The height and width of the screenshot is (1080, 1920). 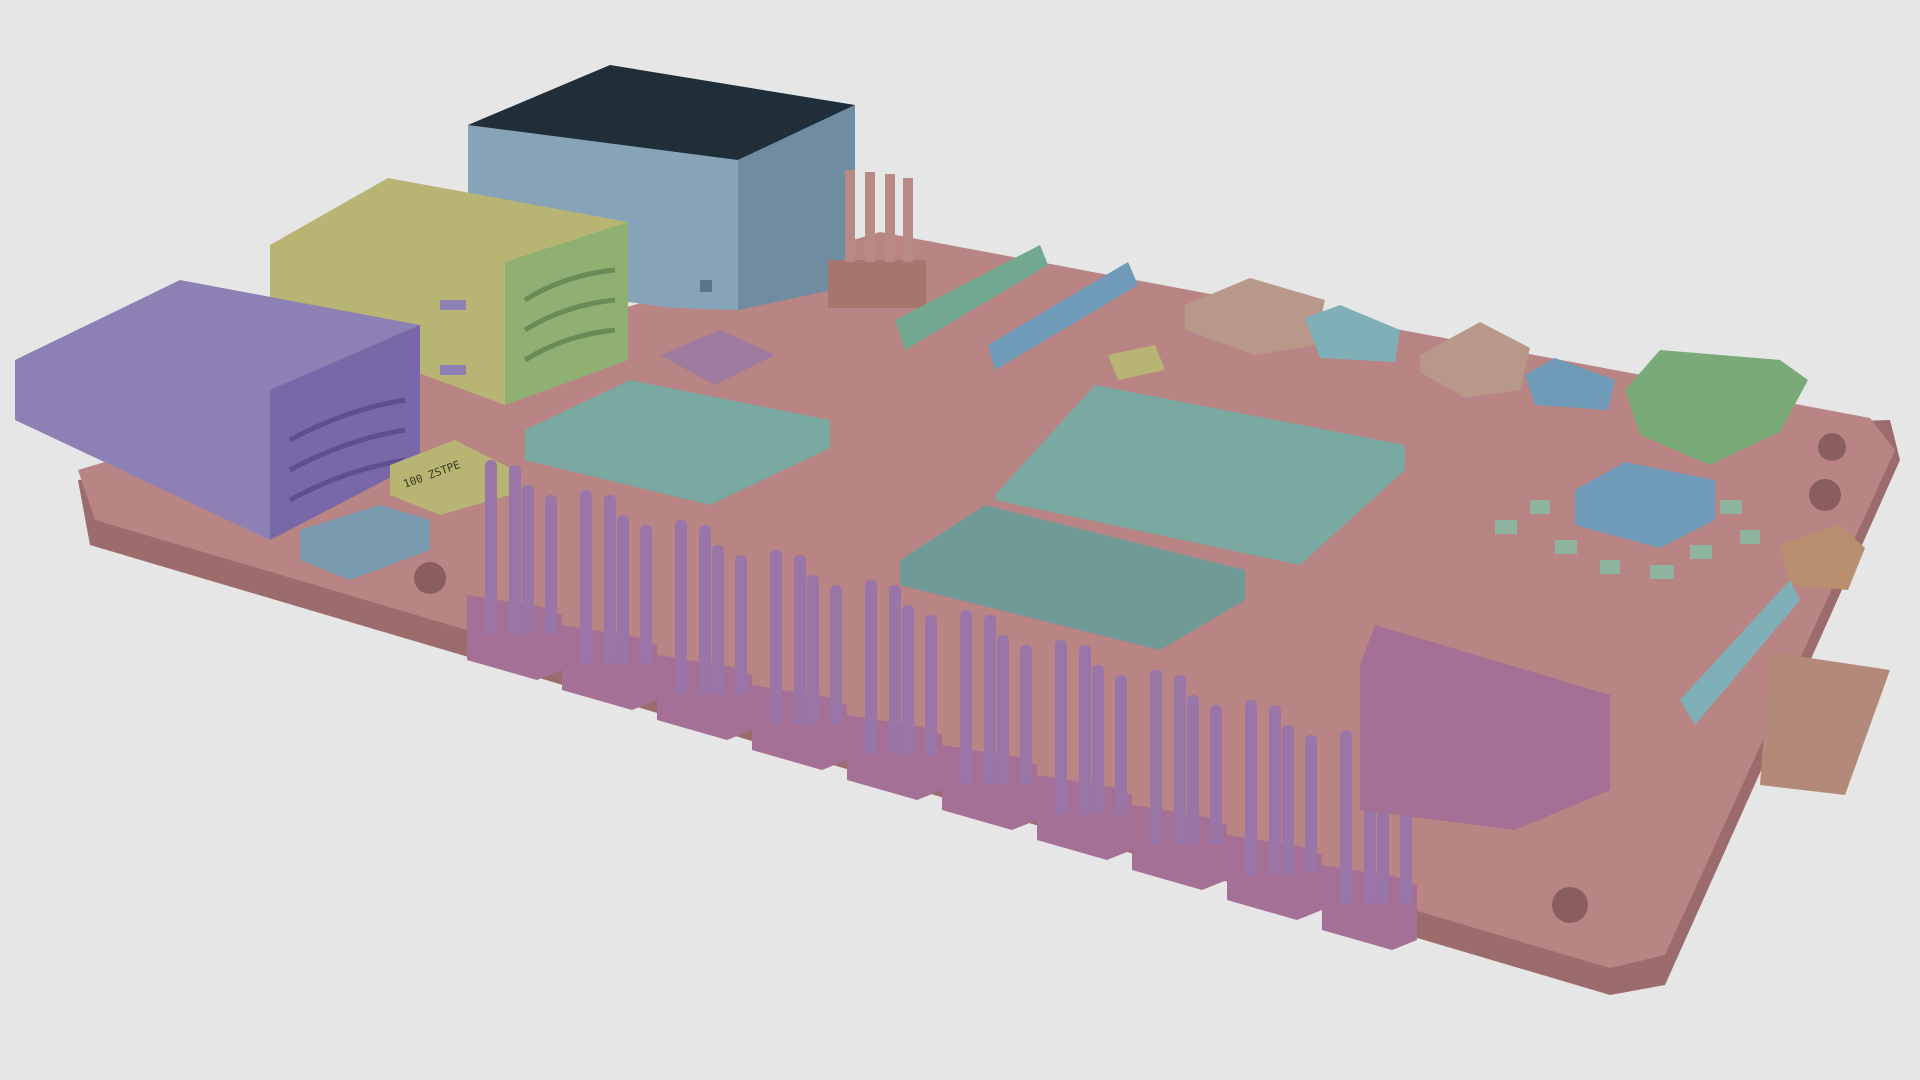 I want to click on microsd-card, so click(x=1825, y=723).